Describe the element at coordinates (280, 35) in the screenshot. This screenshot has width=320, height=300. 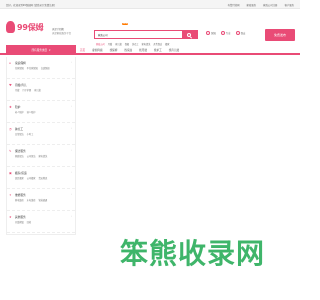
I see `publish-button: 免费发布` at that location.